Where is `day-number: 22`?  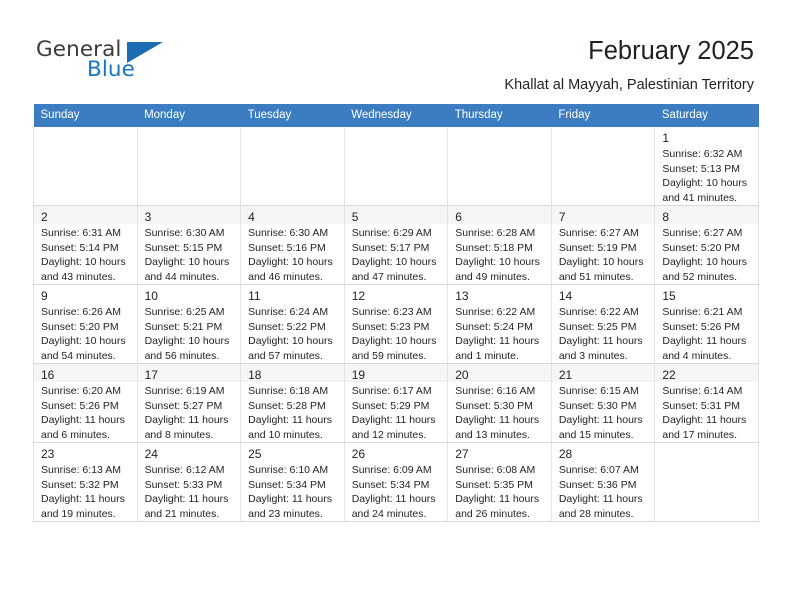
day-number: 22 is located at coordinates (669, 375).